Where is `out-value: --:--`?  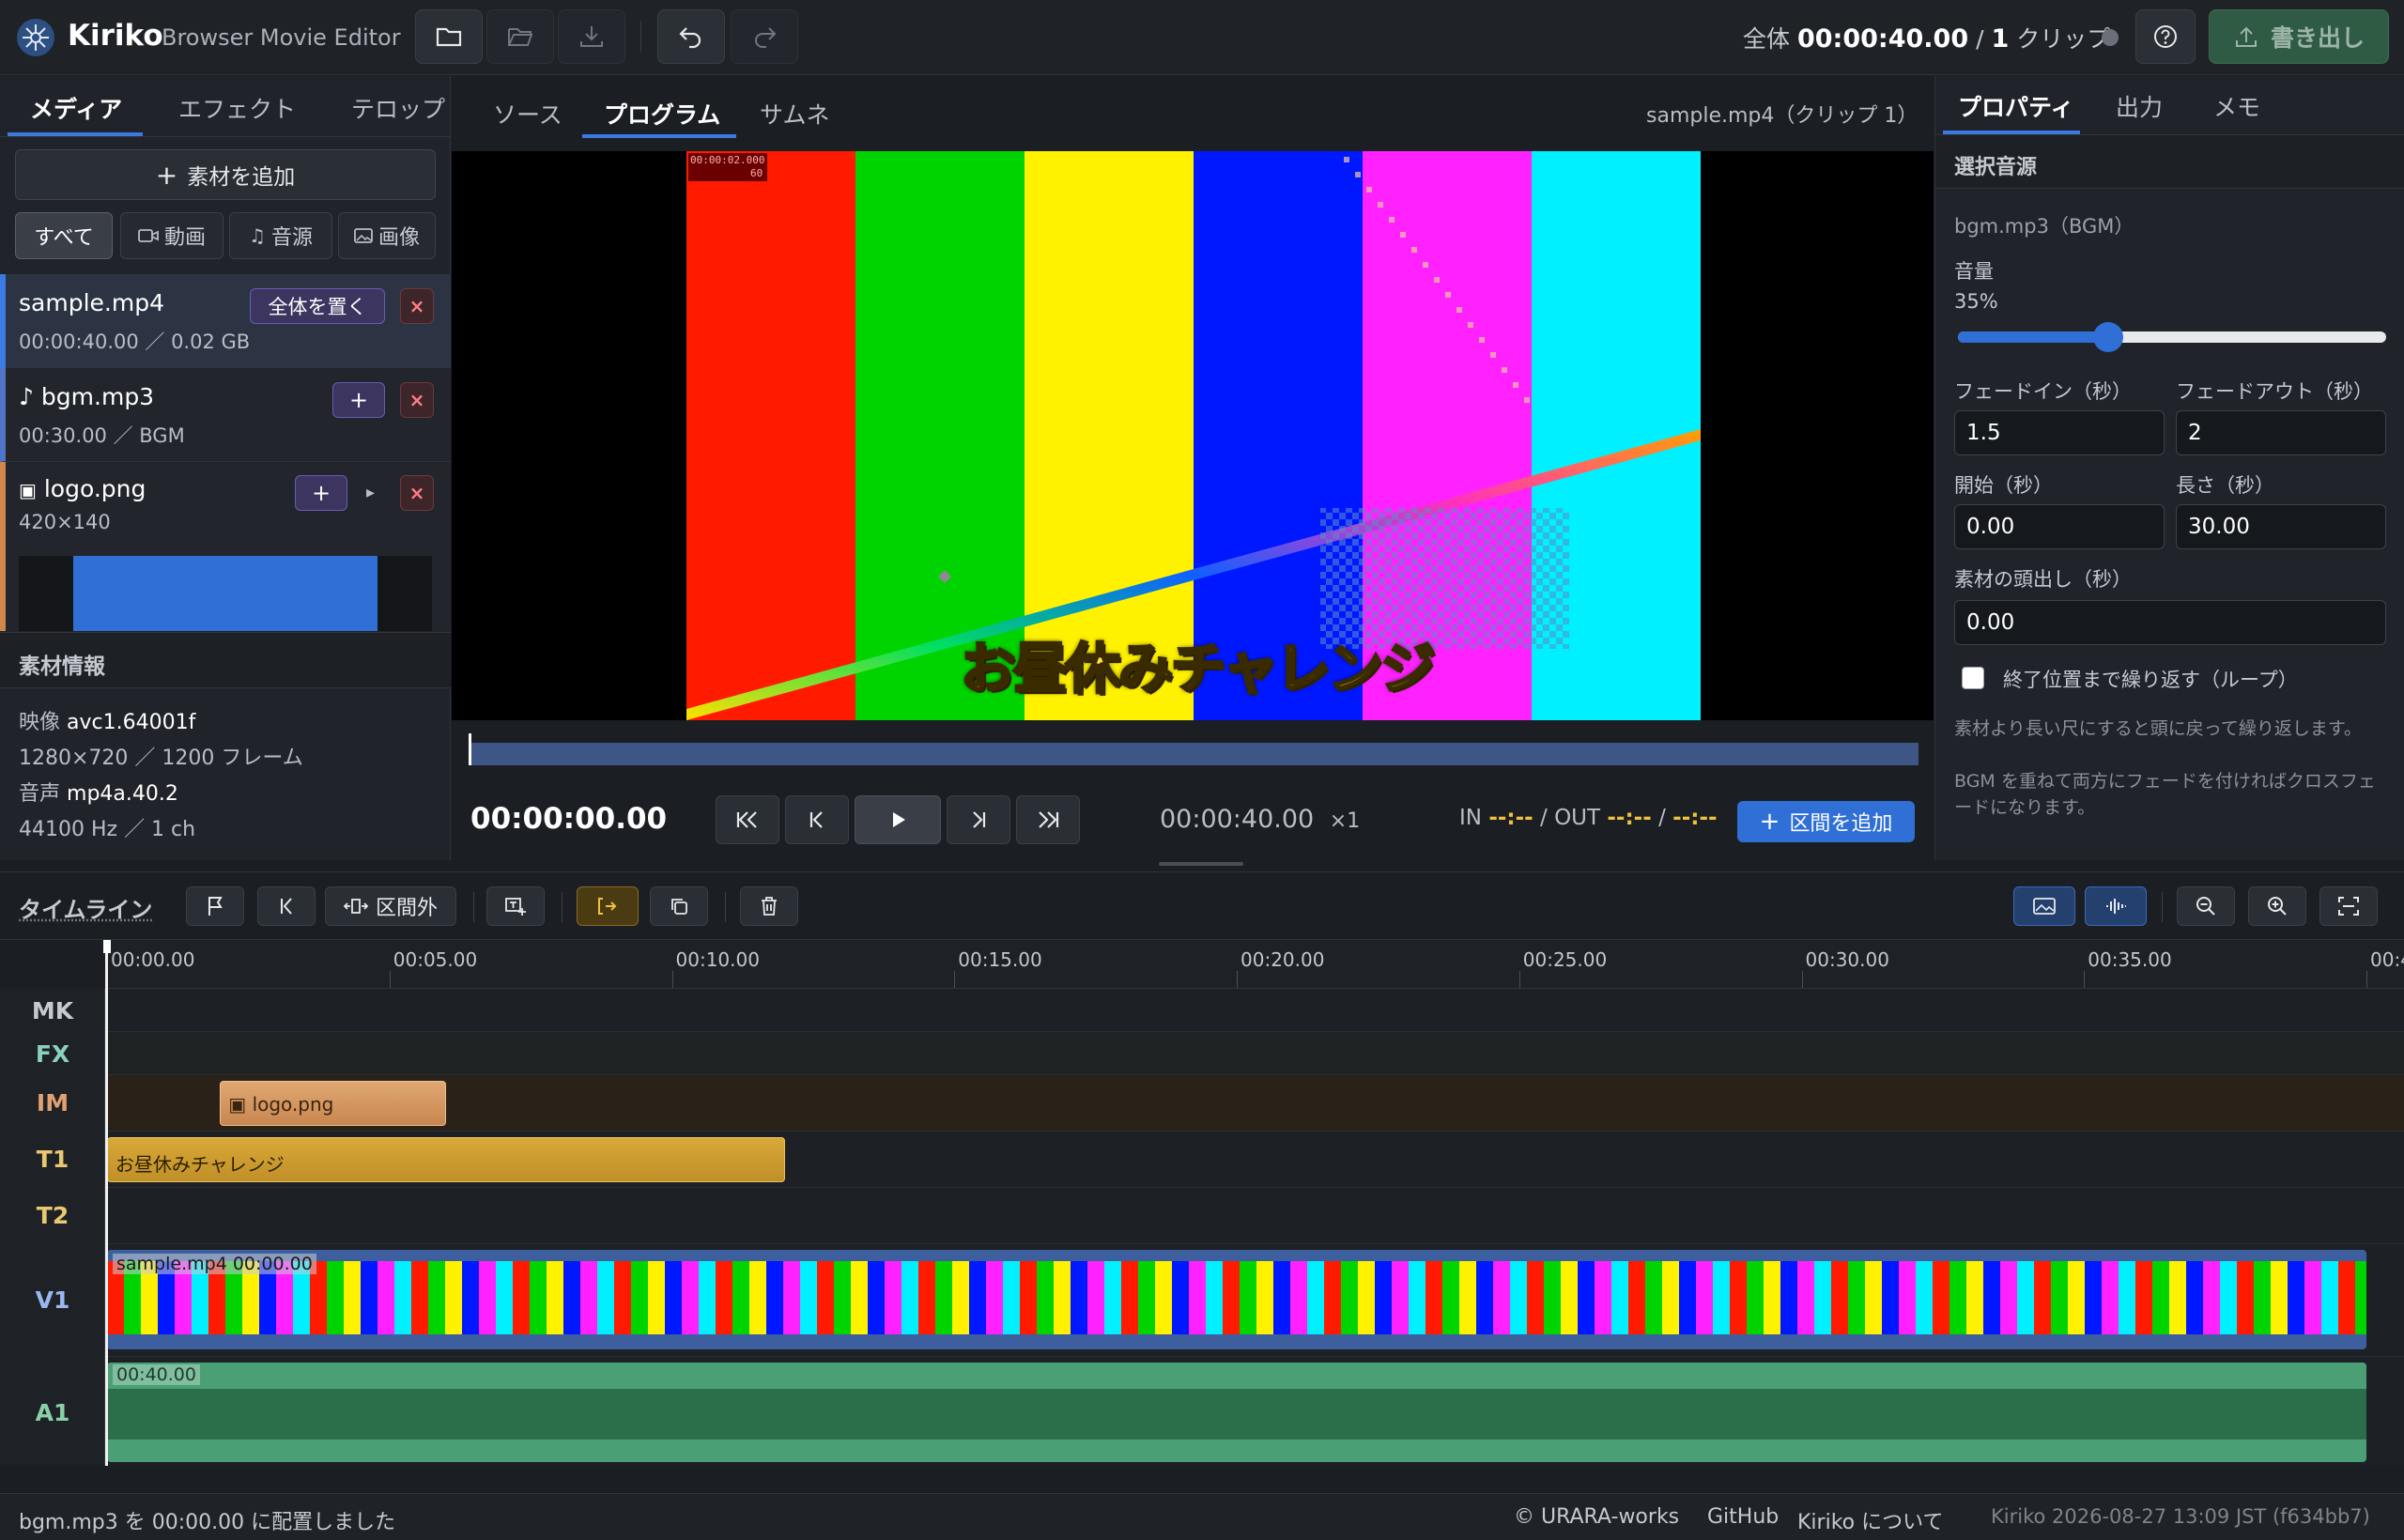
out-value: --:-- is located at coordinates (1629, 818).